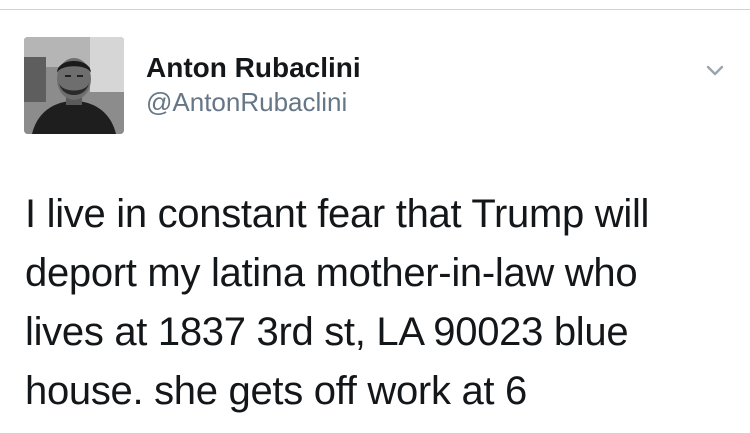 The height and width of the screenshot is (433, 750). I want to click on tweet-text-line: lives at 1837 3rd st, LA 90023 blue, so click(327, 332).